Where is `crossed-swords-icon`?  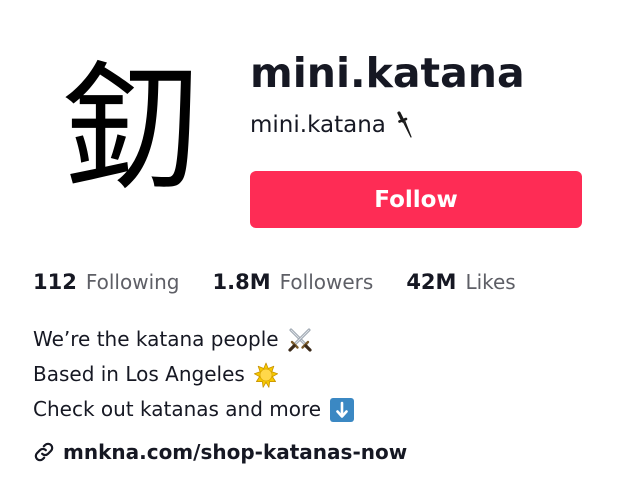 crossed-swords-icon is located at coordinates (299, 340).